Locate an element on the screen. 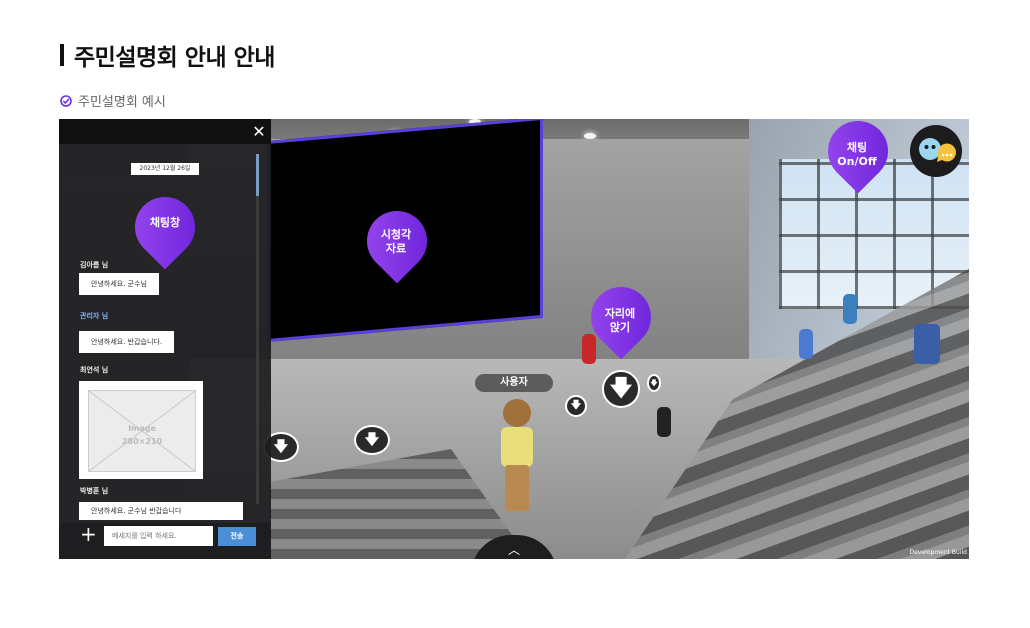 The image size is (1030, 628). chat-message: 안녕하세요. 군수님 반갑습니다 is located at coordinates (161, 511).